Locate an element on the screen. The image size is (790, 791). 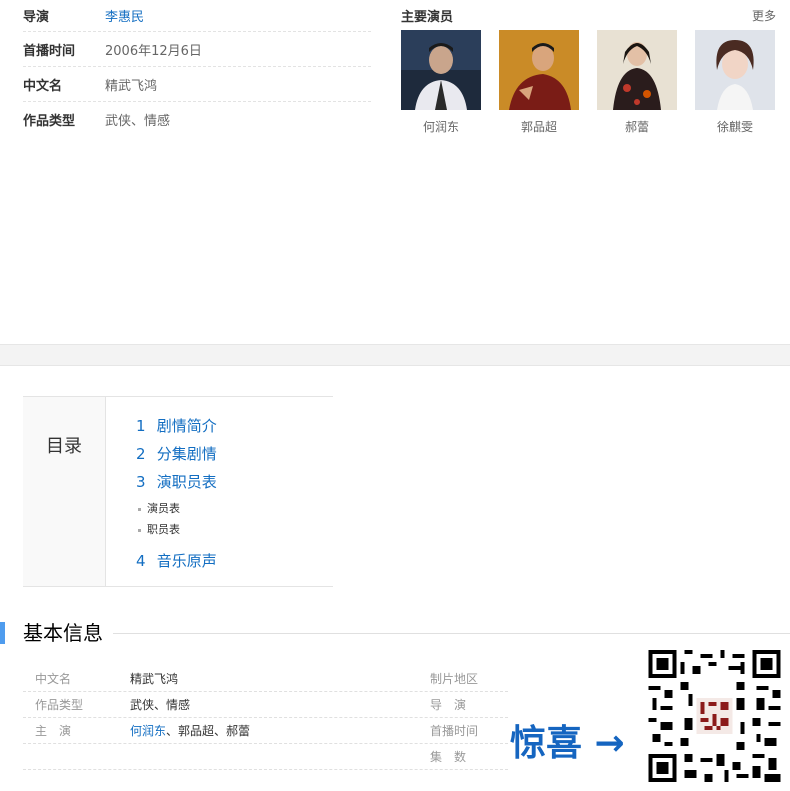
info-row-premiere: 首播时间 2006年12月6日 is located at coordinates (197, 49).